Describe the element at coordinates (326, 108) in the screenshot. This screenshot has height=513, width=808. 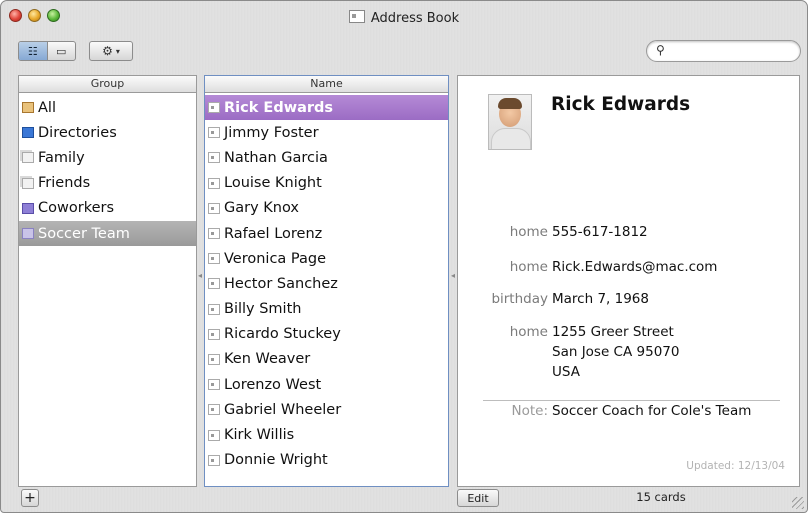
I see `list-item: Rick Edwards` at that location.